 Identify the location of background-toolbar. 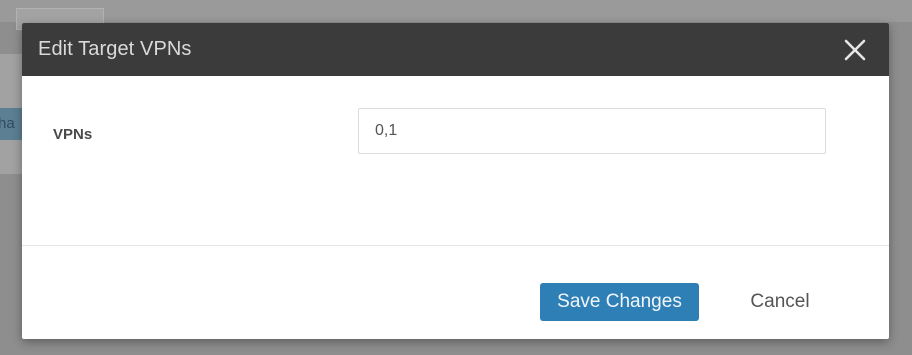
(456, 11).